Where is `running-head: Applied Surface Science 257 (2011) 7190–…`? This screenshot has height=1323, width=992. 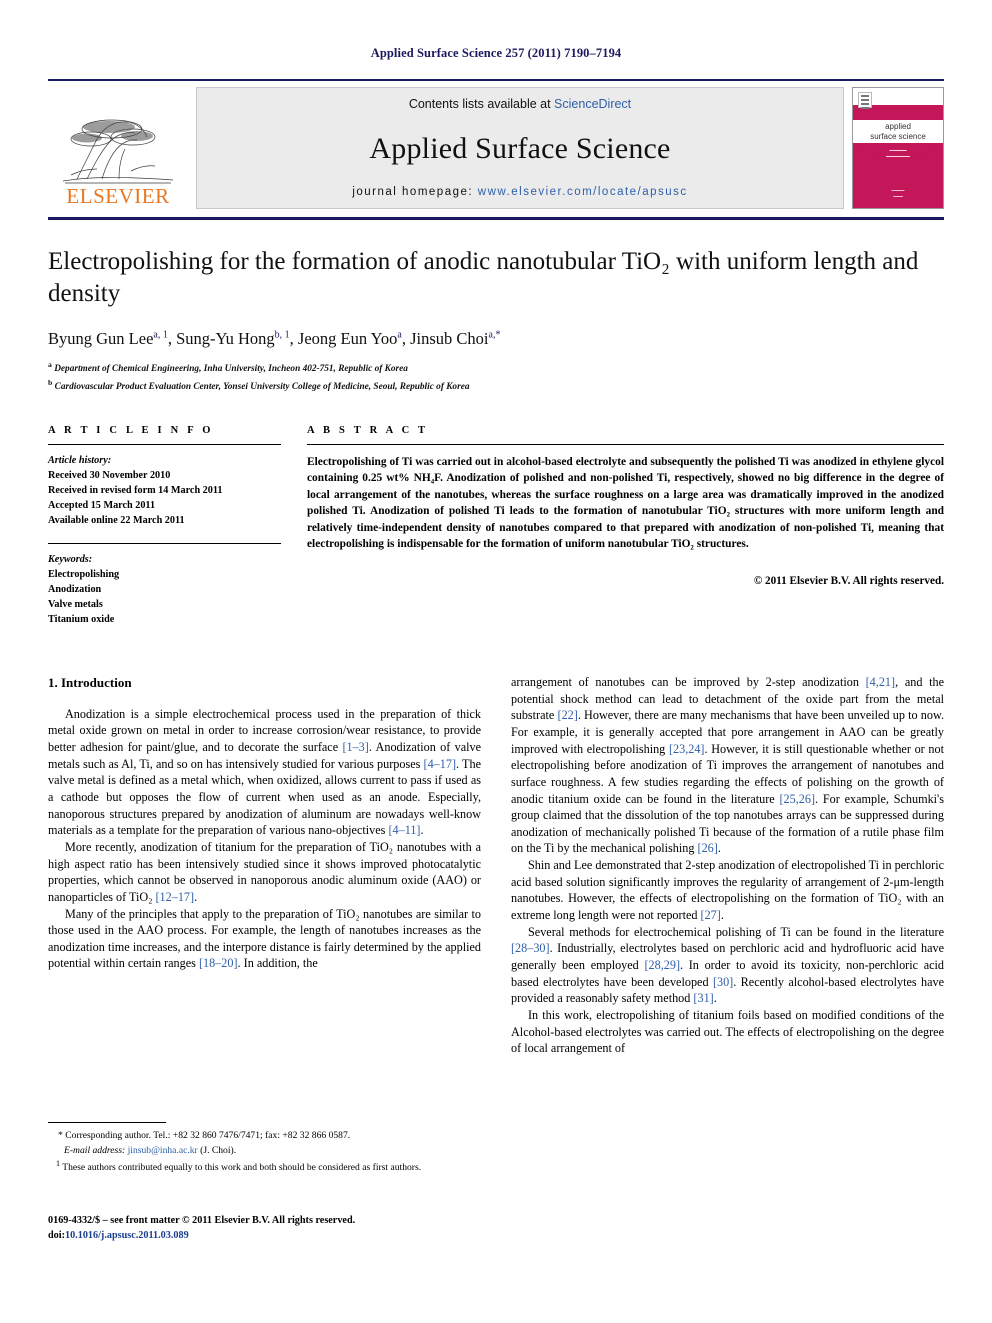
running-head: Applied Surface Science 257 (2011) 7190–… is located at coordinates (496, 53).